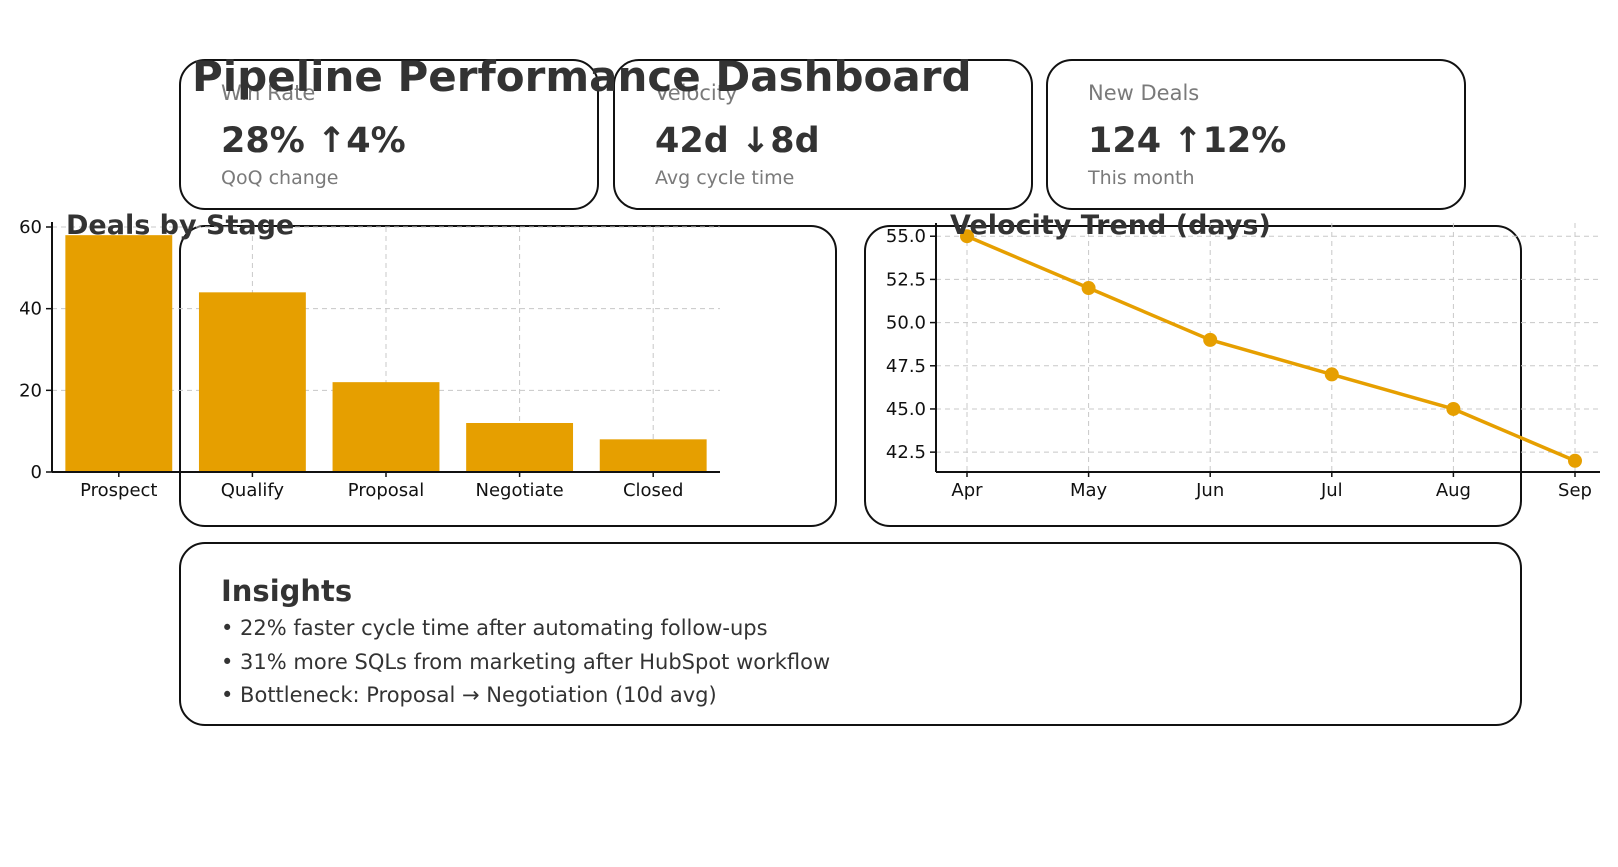  Describe the element at coordinates (280, 178) in the screenshot. I see `kpi-sub: QoQ change` at that location.